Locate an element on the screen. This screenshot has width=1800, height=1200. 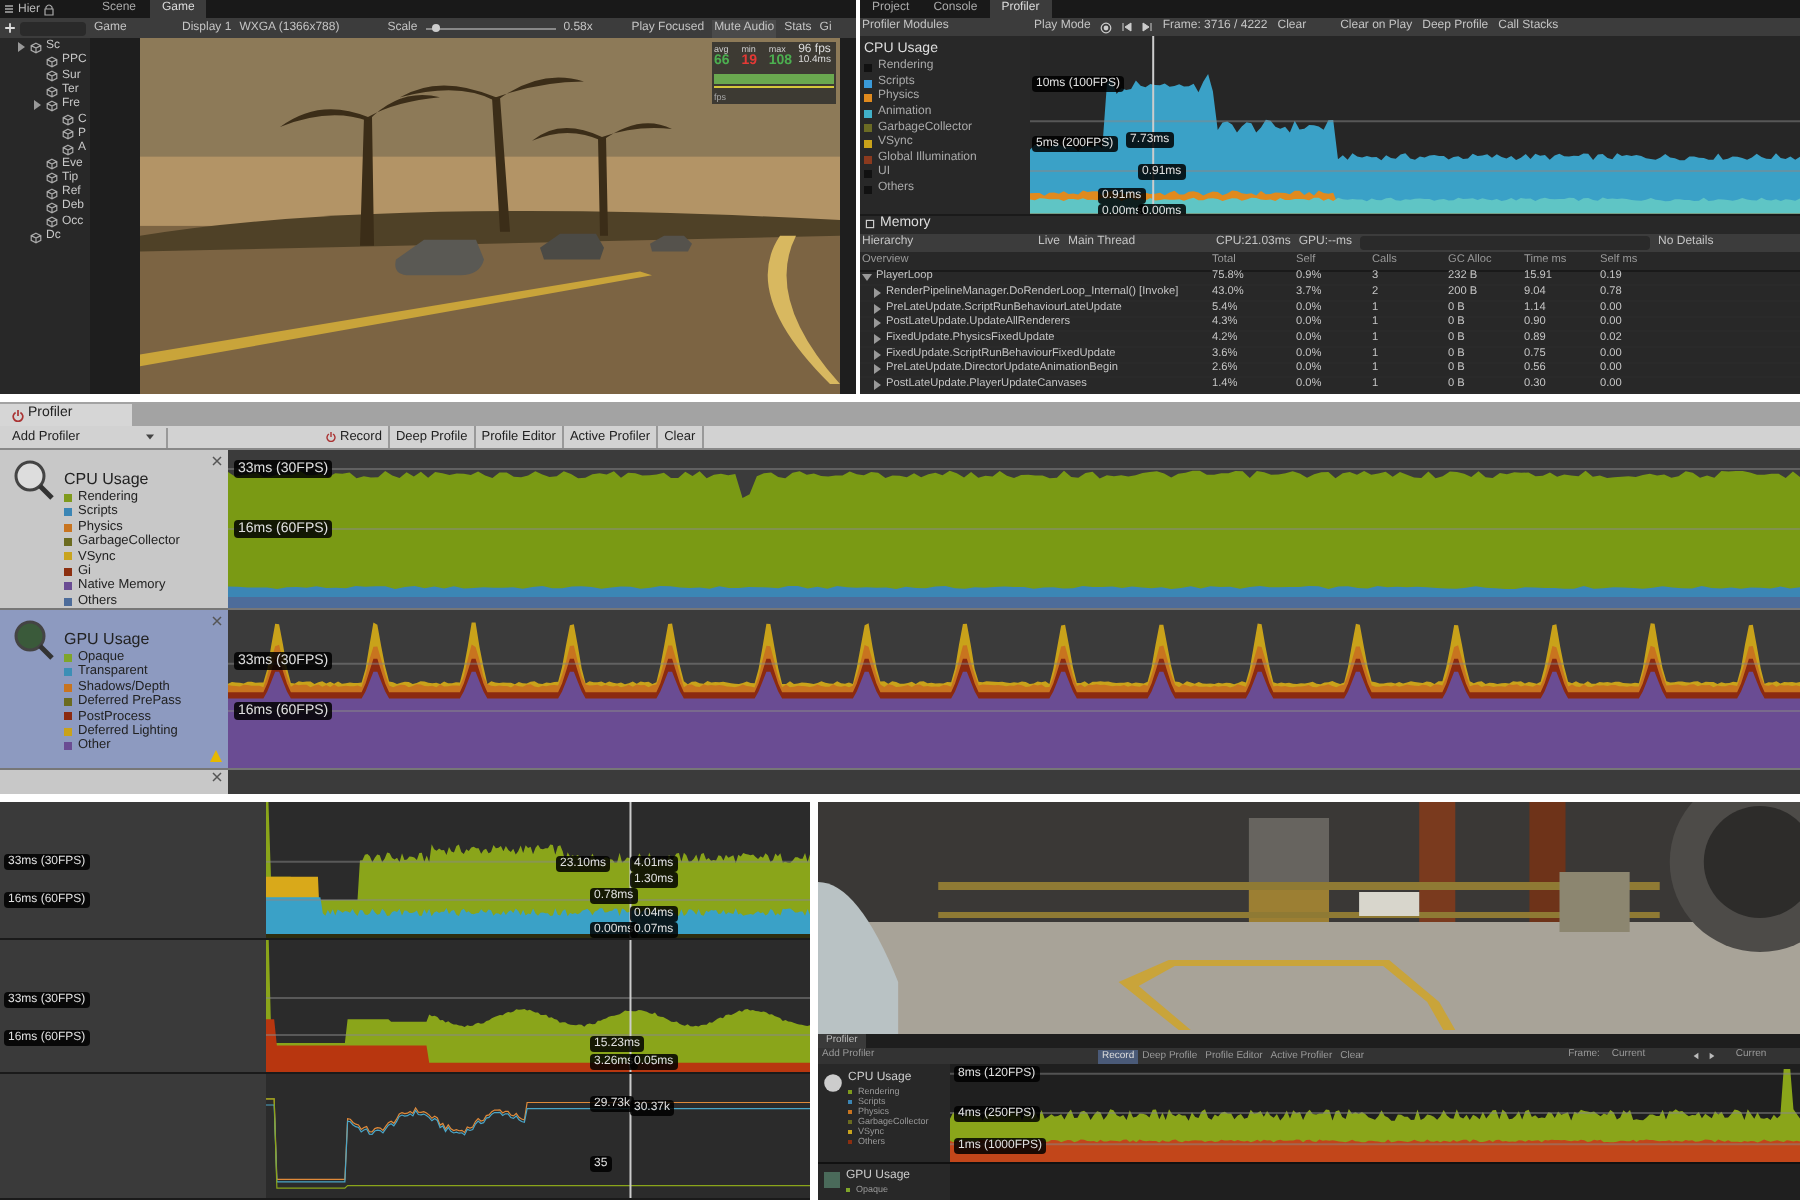
module-title: GPU Usage is located at coordinates (108, 640).